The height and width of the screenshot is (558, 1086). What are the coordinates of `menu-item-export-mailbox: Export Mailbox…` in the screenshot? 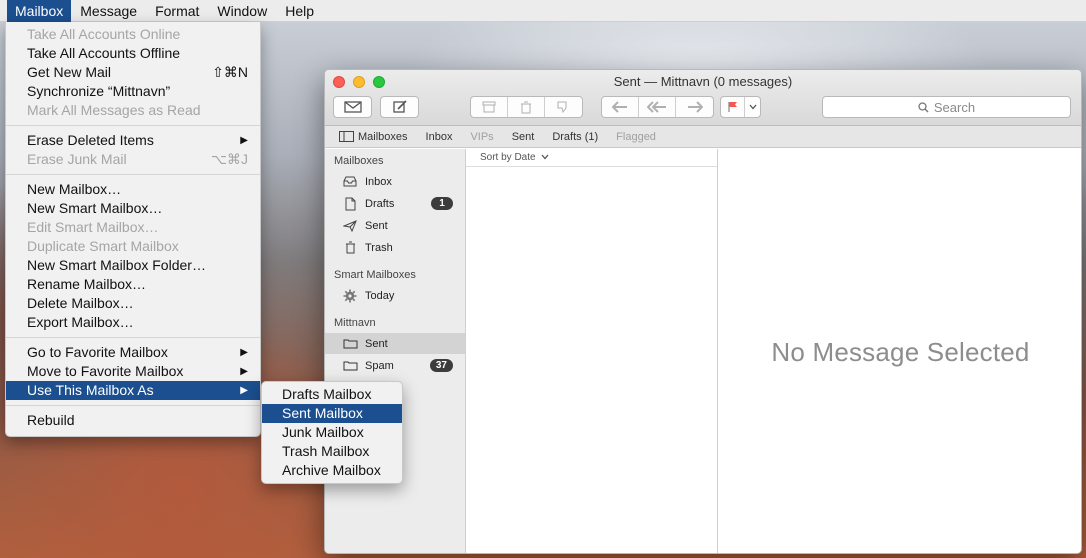 It's located at (133, 322).